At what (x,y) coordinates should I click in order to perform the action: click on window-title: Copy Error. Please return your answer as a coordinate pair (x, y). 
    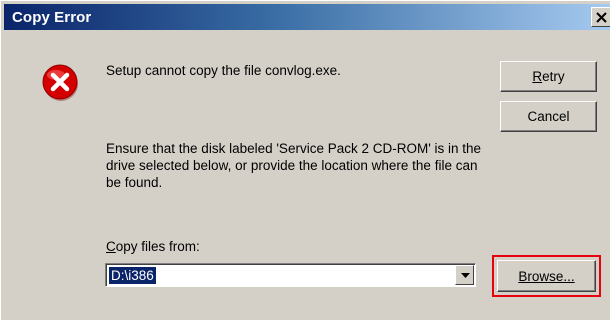
    Looking at the image, I should click on (52, 17).